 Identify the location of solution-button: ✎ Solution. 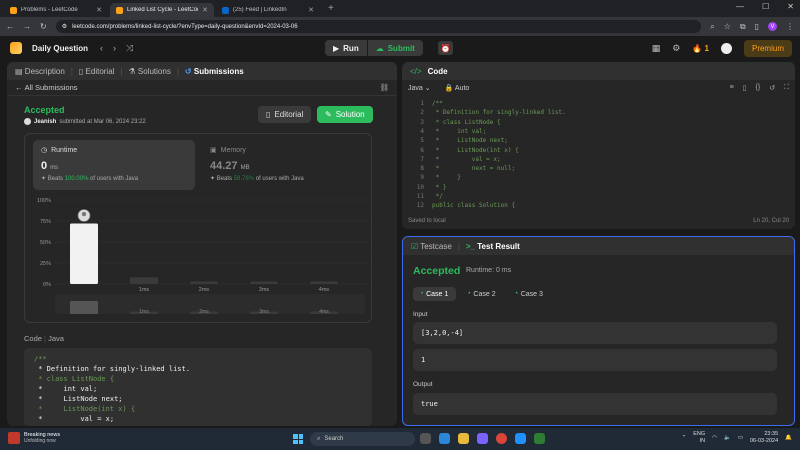
(345, 114).